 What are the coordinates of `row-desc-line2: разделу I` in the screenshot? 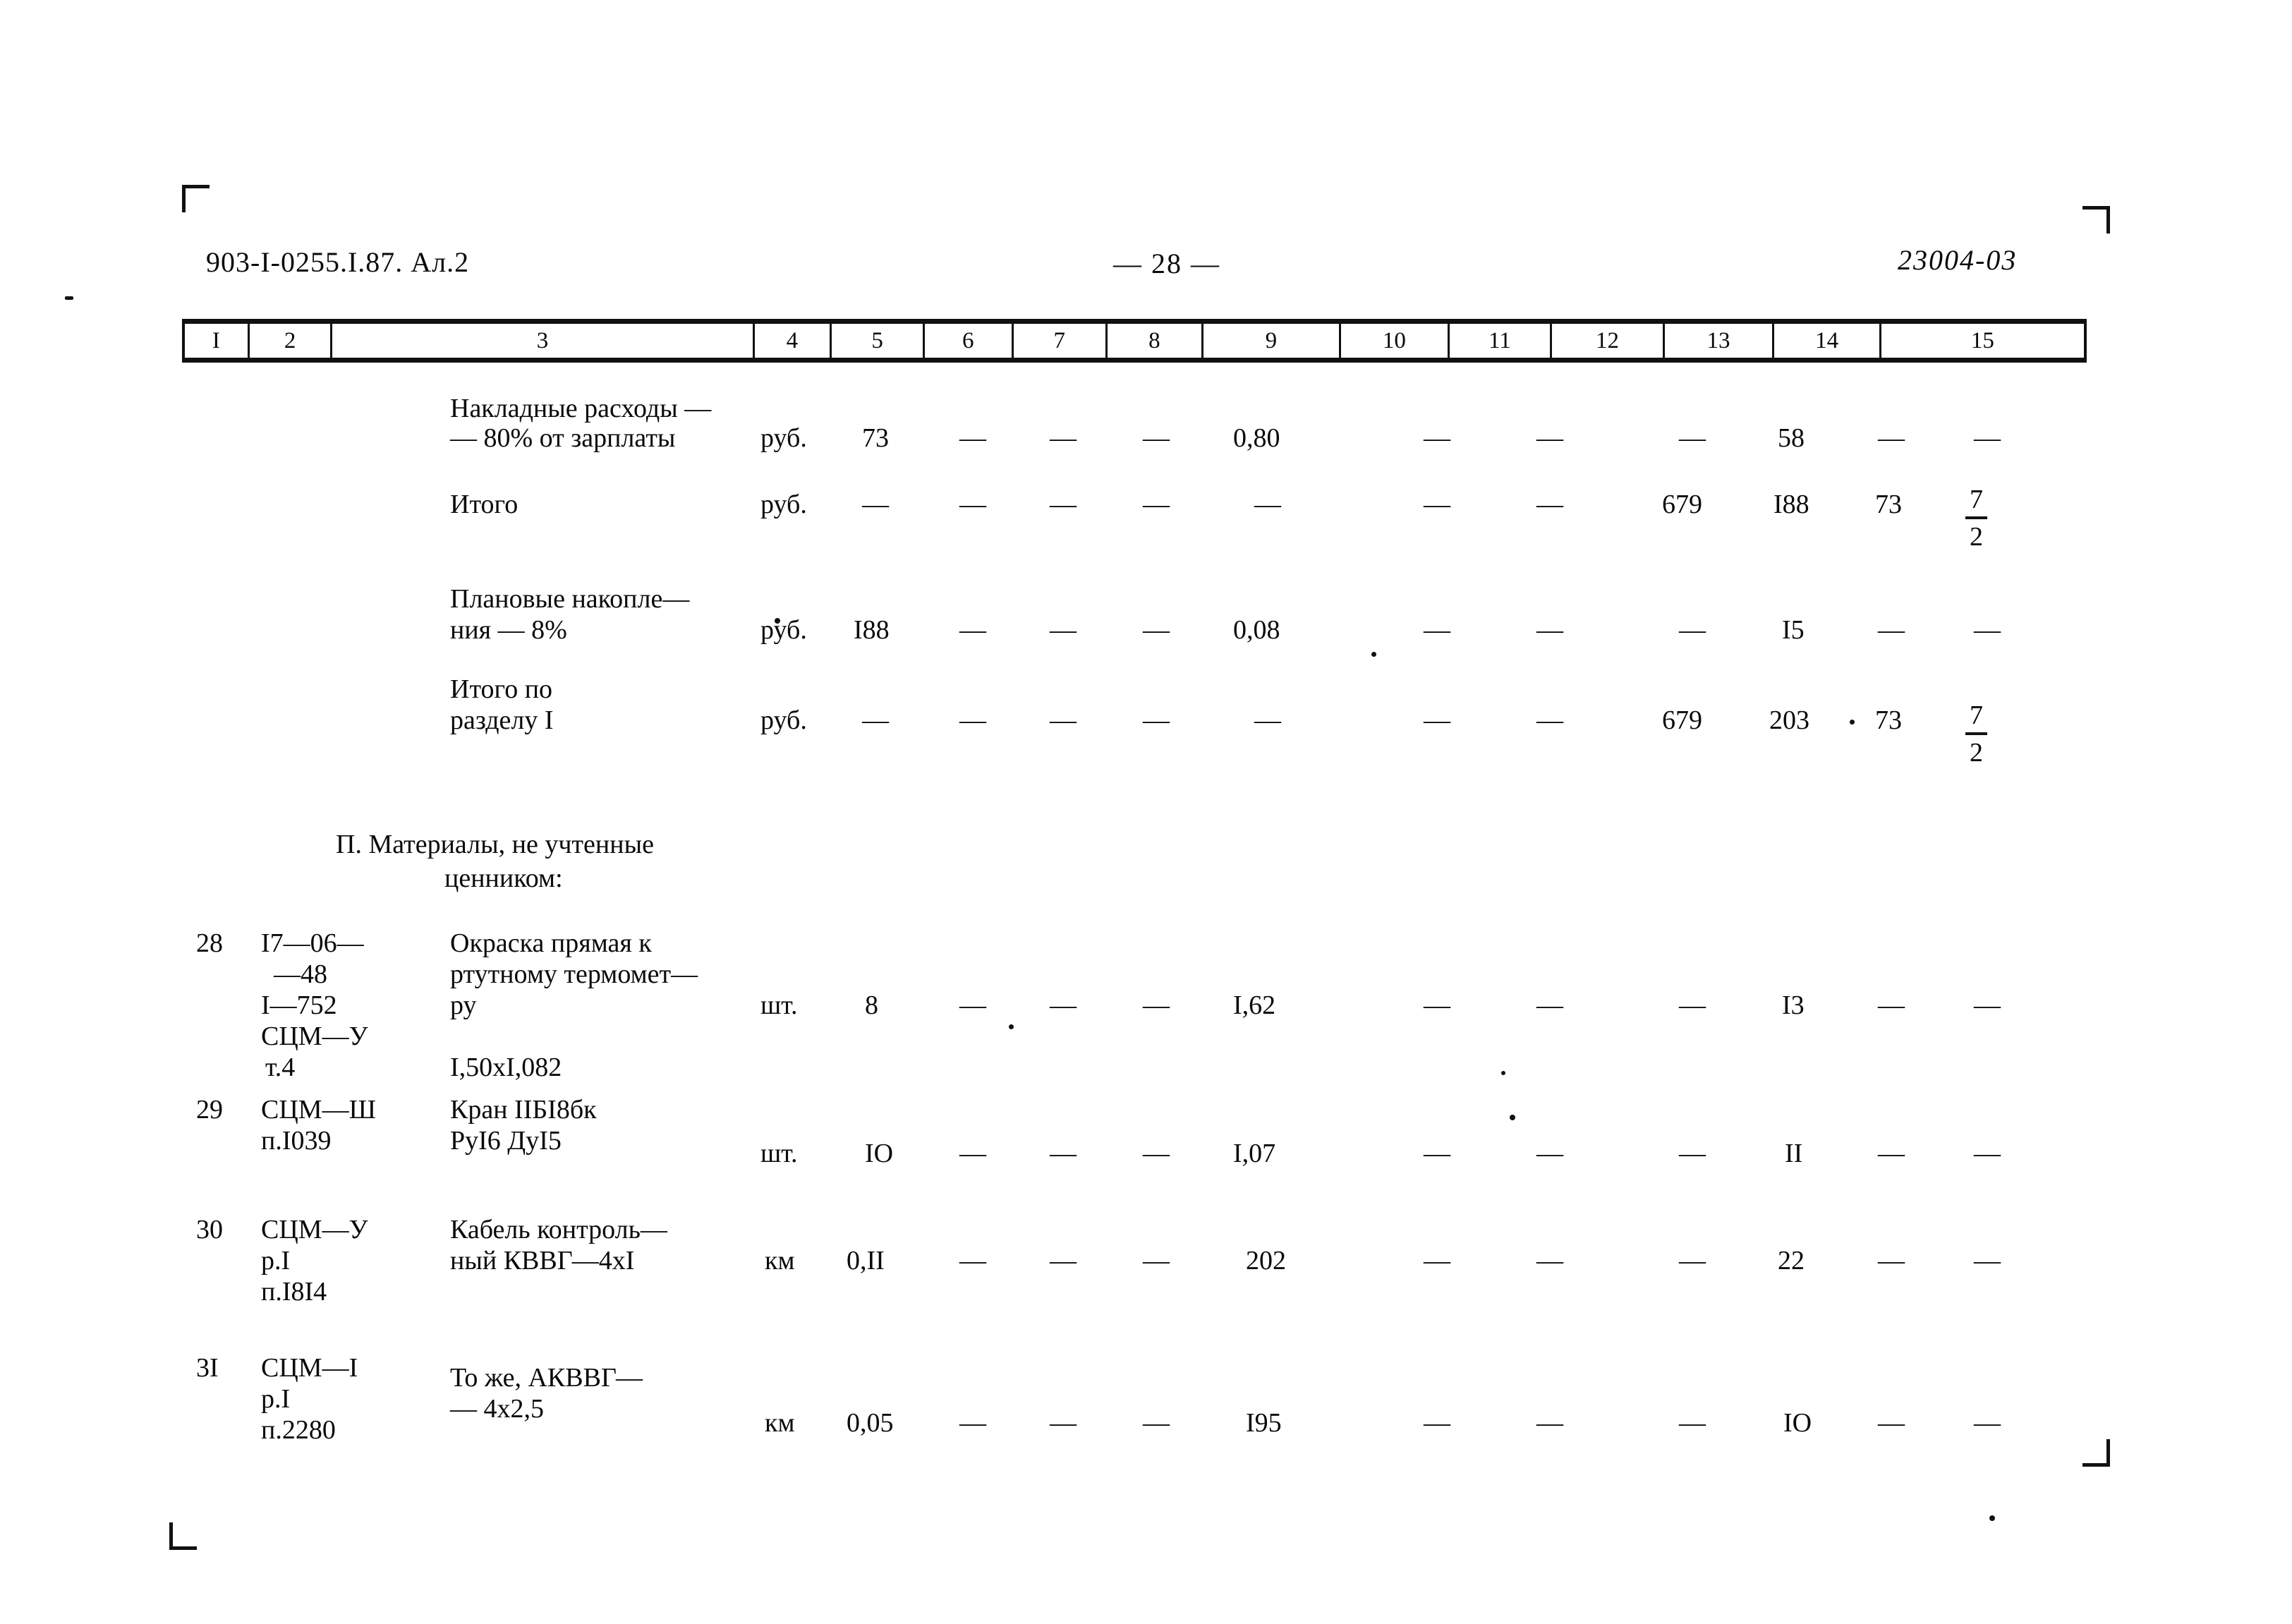 It's located at (502, 720).